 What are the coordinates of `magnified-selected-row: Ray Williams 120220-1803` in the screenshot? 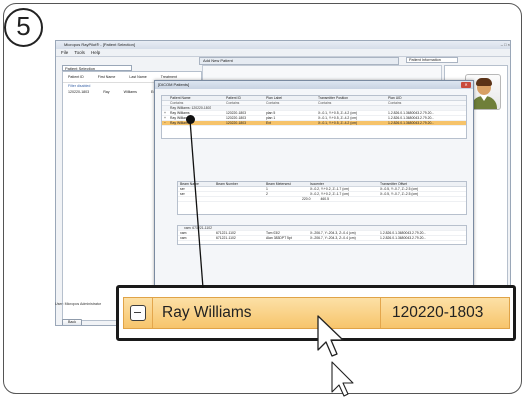 It's located at (316, 313).